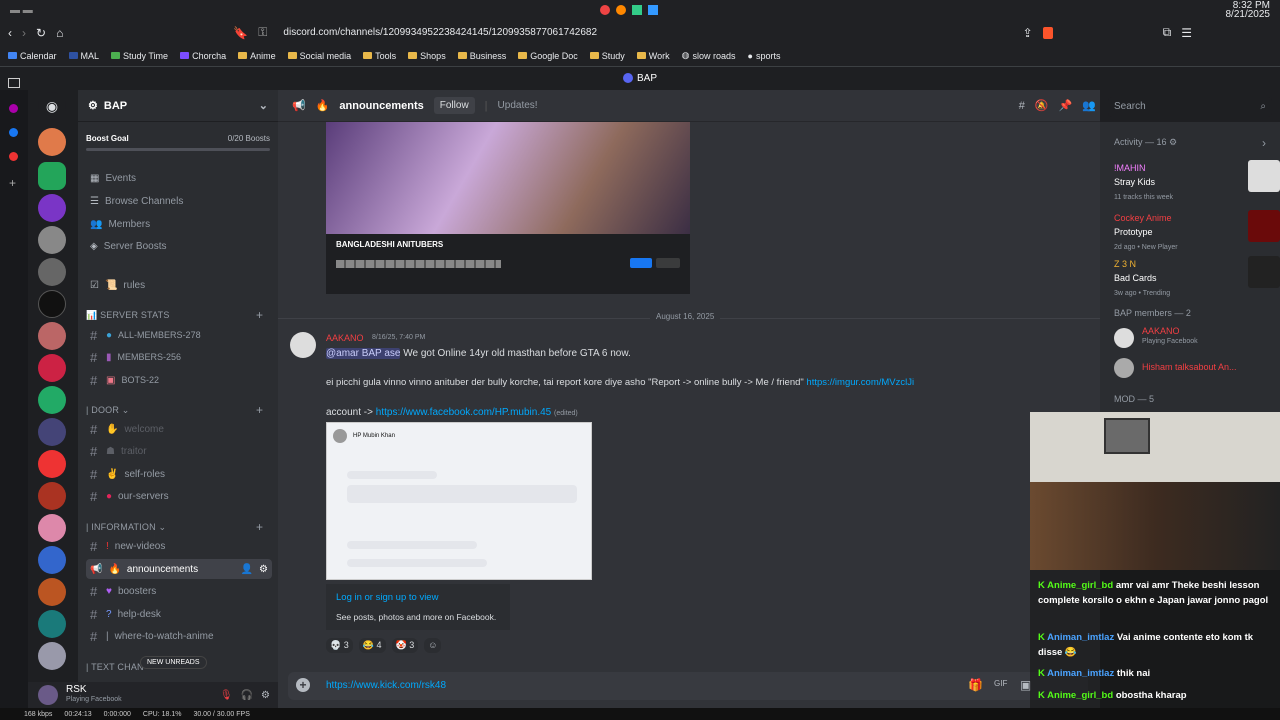 This screenshot has width=1280, height=720. I want to click on imgur-link: https://imgur.com/MVzclJi, so click(860, 382).